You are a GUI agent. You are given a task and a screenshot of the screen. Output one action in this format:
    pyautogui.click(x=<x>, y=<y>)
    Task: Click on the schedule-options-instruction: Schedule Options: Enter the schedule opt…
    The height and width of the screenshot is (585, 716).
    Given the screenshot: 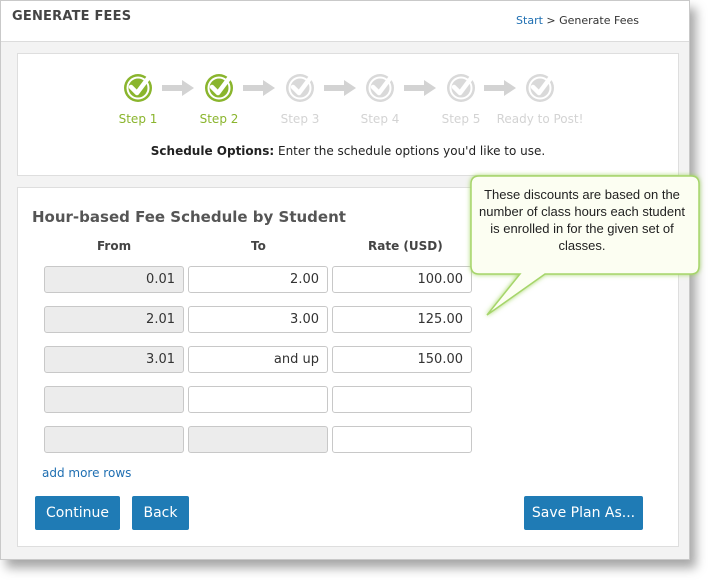 What is the action you would take?
    pyautogui.click(x=348, y=151)
    